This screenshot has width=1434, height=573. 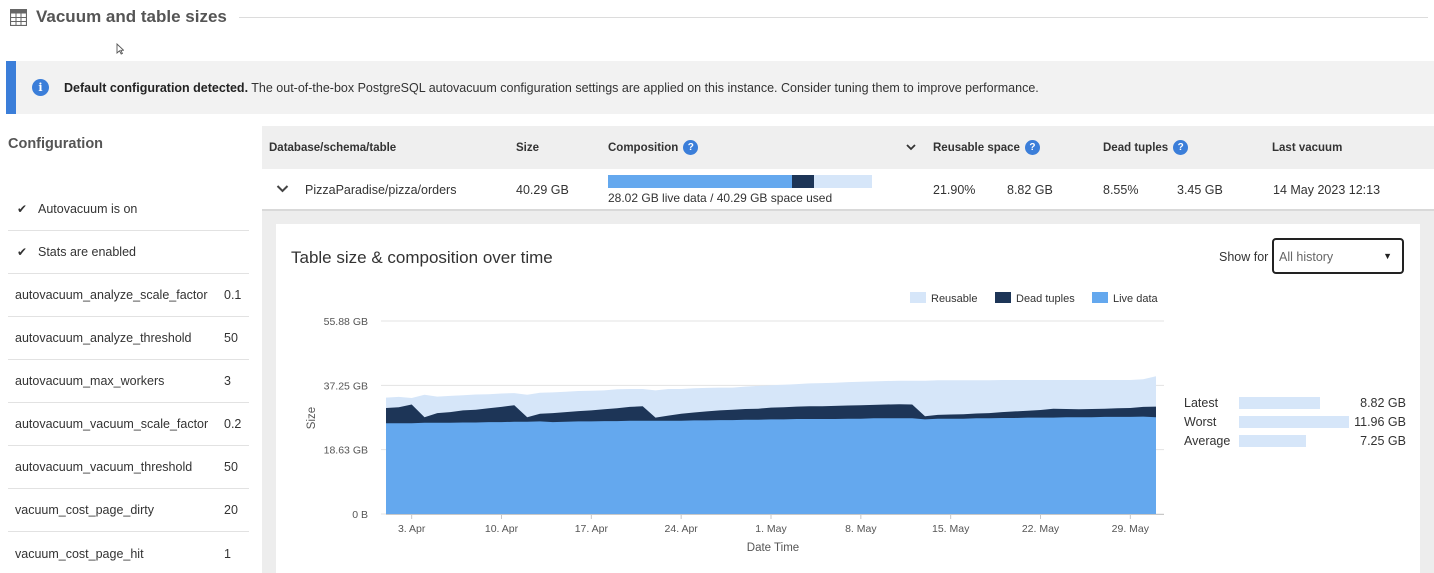 What do you see at coordinates (346, 451) in the screenshot?
I see `y-tick-label: 18.63 GB` at bounding box center [346, 451].